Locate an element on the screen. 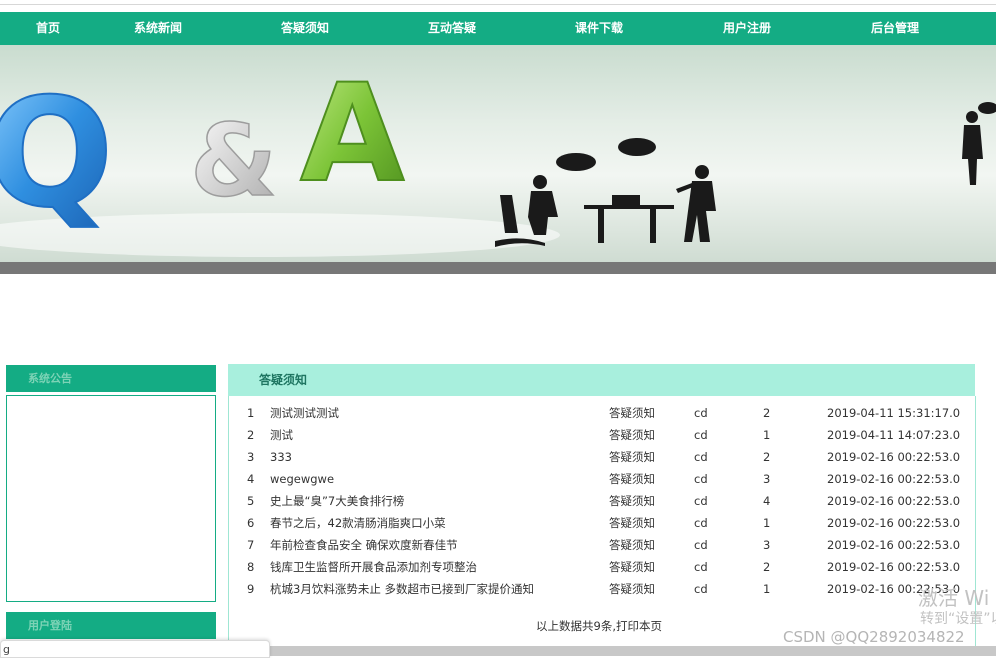 The width and height of the screenshot is (996, 658). bottom-left-popup: g is located at coordinates (135, 649).